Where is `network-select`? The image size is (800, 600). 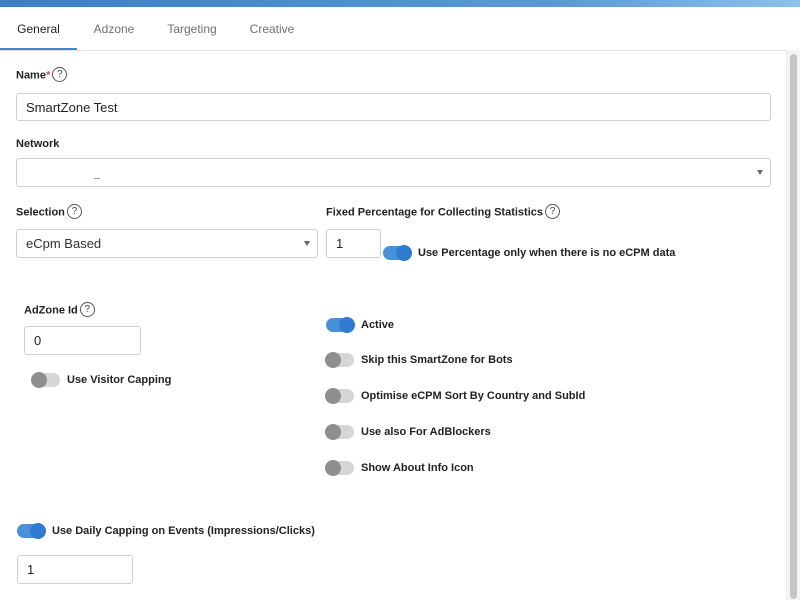 network-select is located at coordinates (393, 172).